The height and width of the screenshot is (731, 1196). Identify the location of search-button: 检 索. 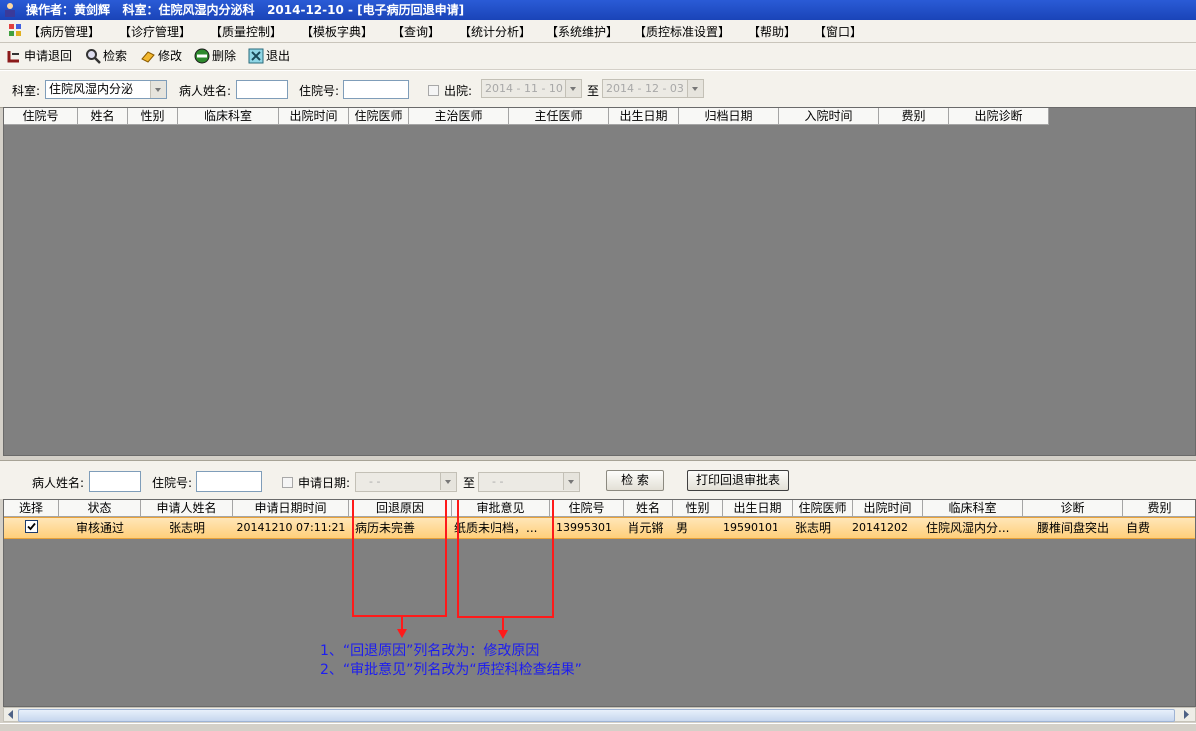
(635, 480).